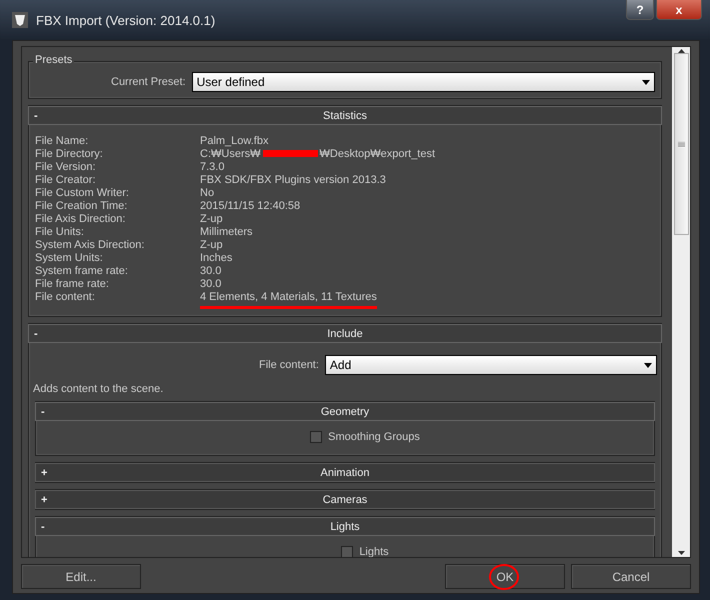 This screenshot has width=710, height=600. I want to click on rollout-title: Lights, so click(345, 526).